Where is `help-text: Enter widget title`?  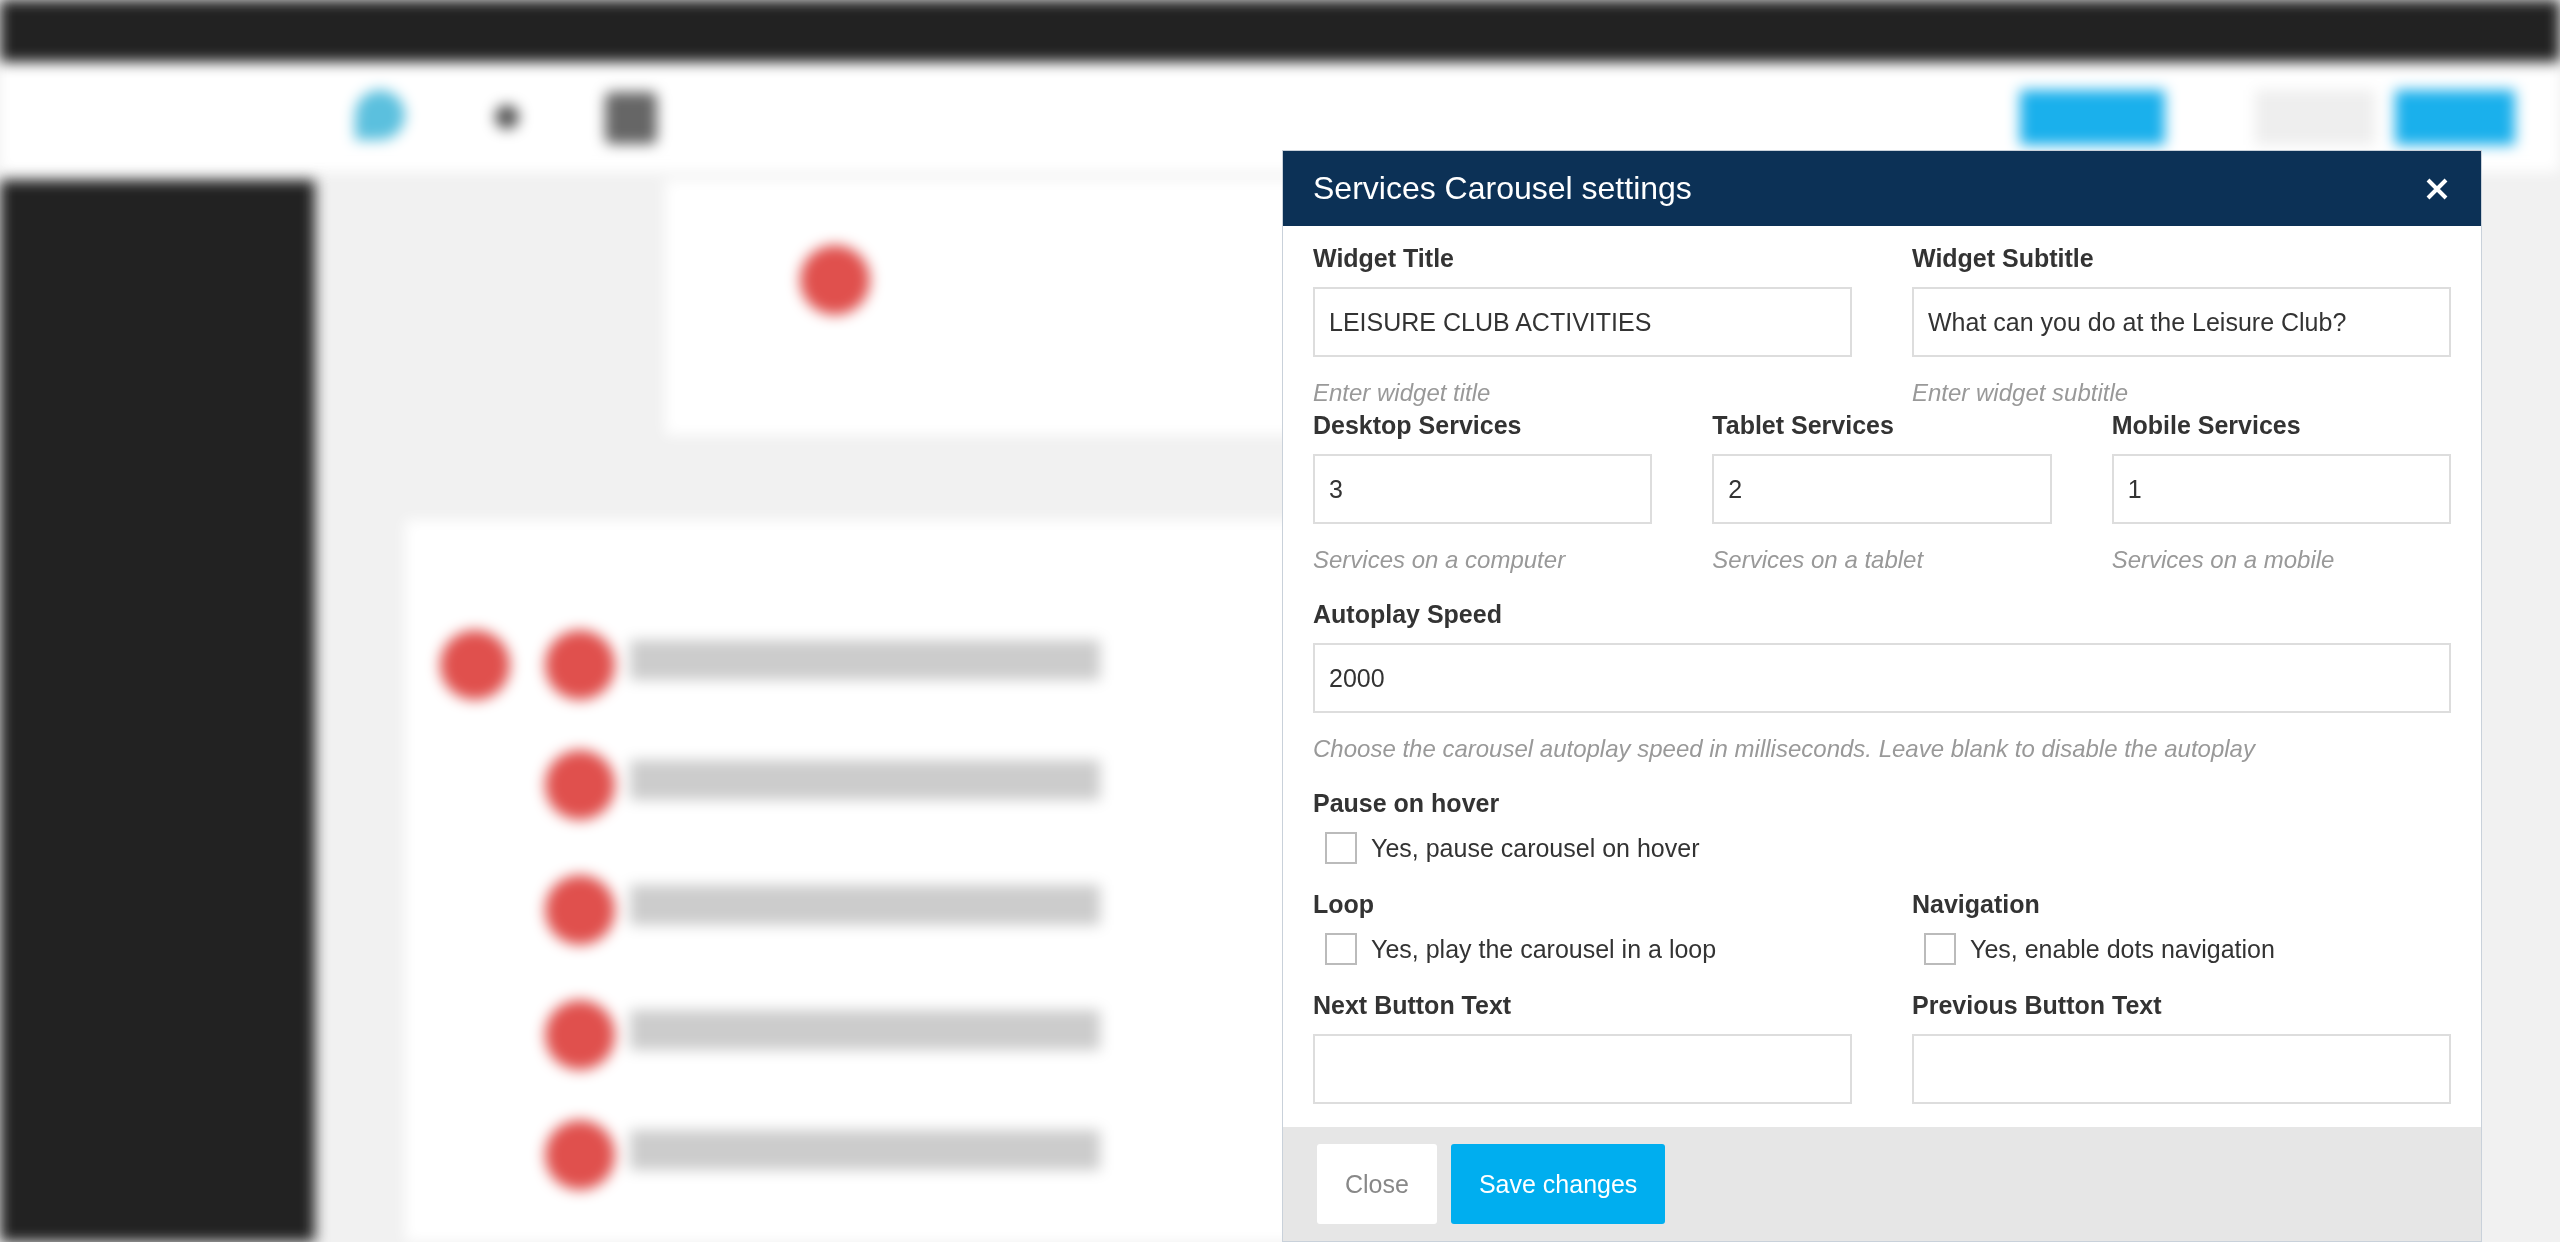
help-text: Enter widget title is located at coordinates (1402, 393).